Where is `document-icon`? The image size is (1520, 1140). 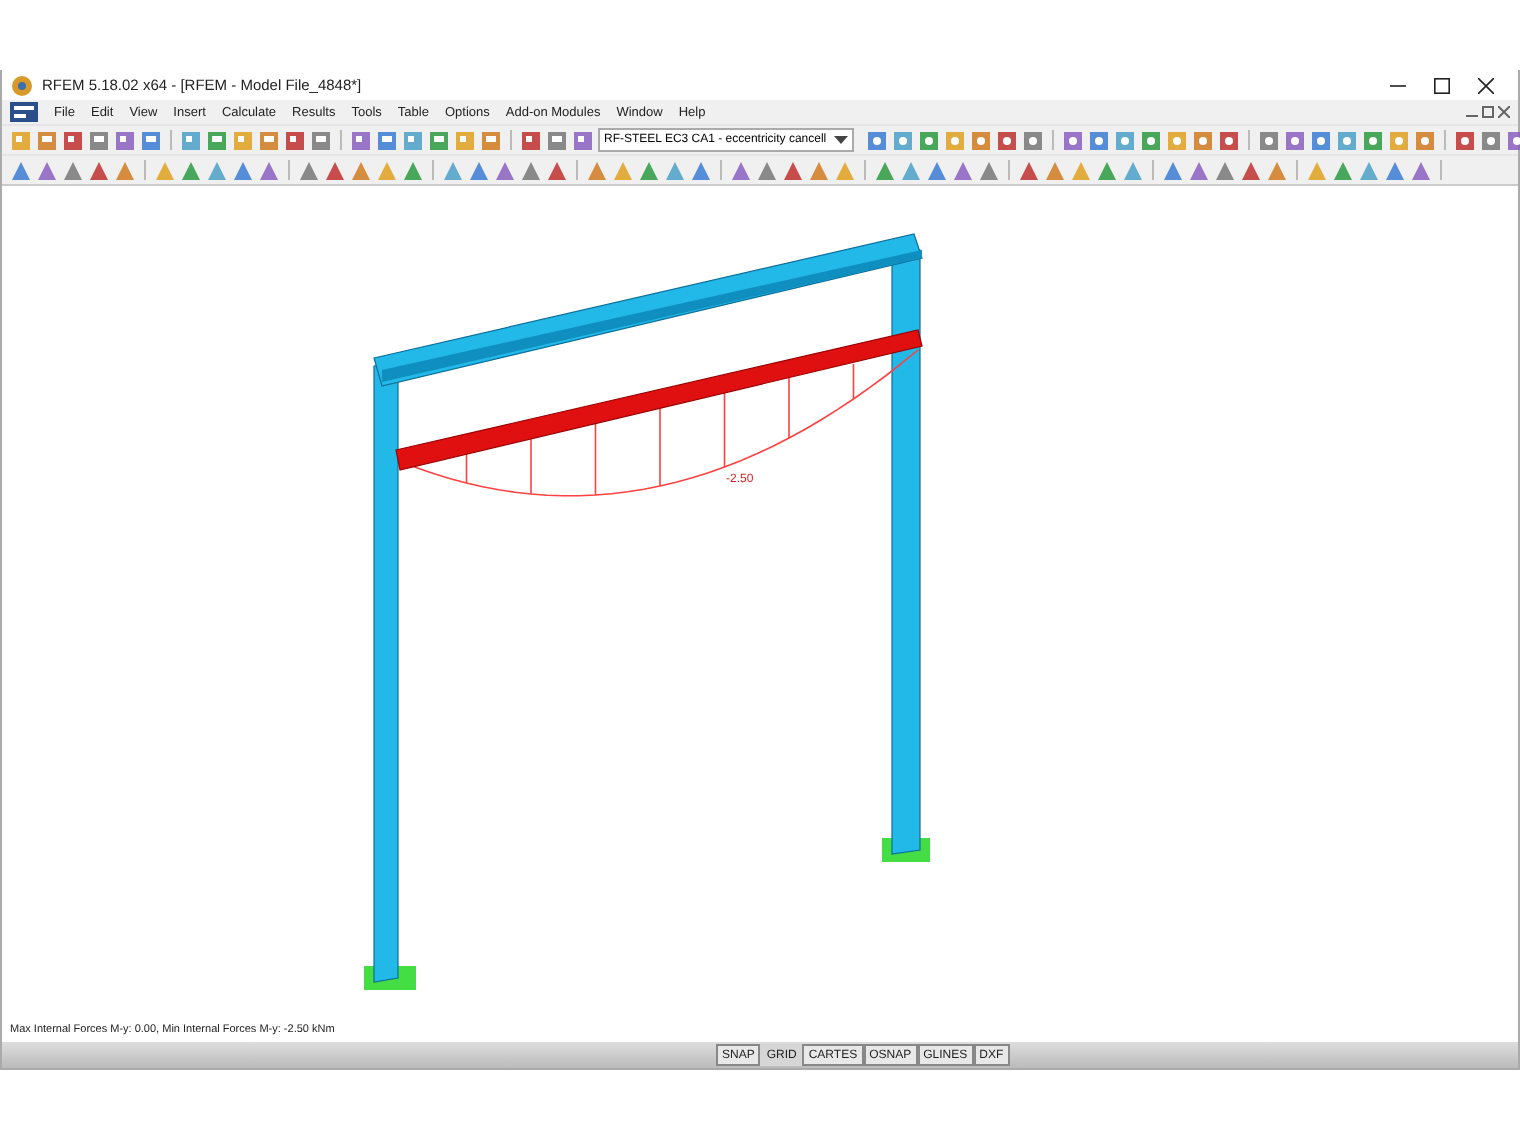 document-icon is located at coordinates (24, 112).